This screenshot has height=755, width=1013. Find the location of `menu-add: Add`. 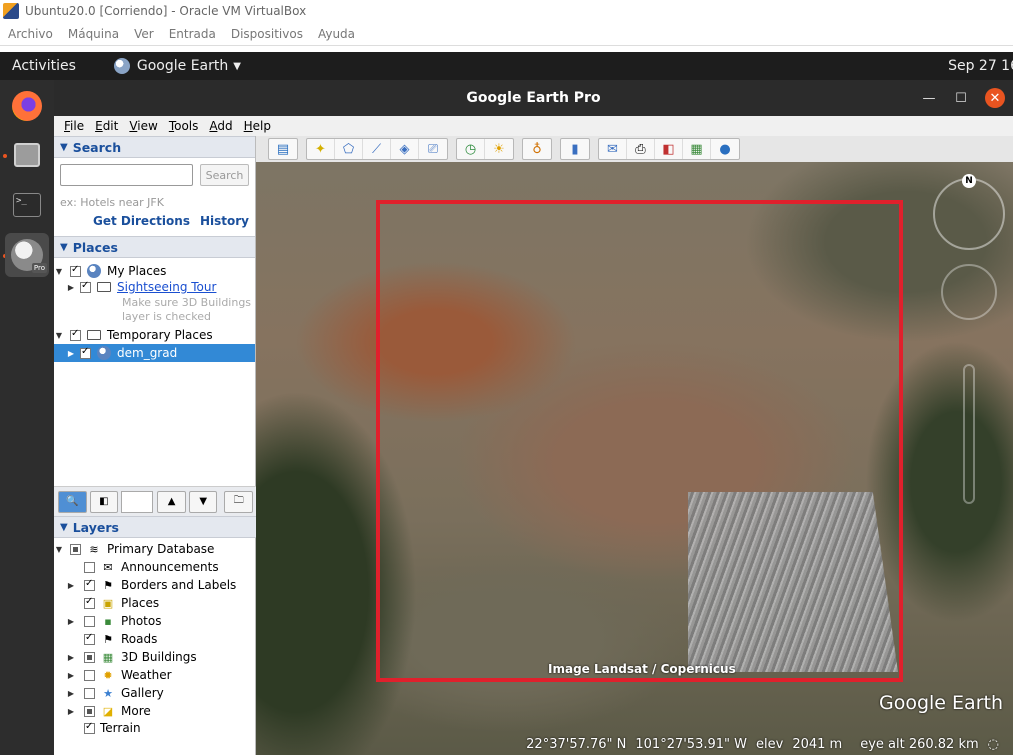

menu-add: Add is located at coordinates (220, 126).